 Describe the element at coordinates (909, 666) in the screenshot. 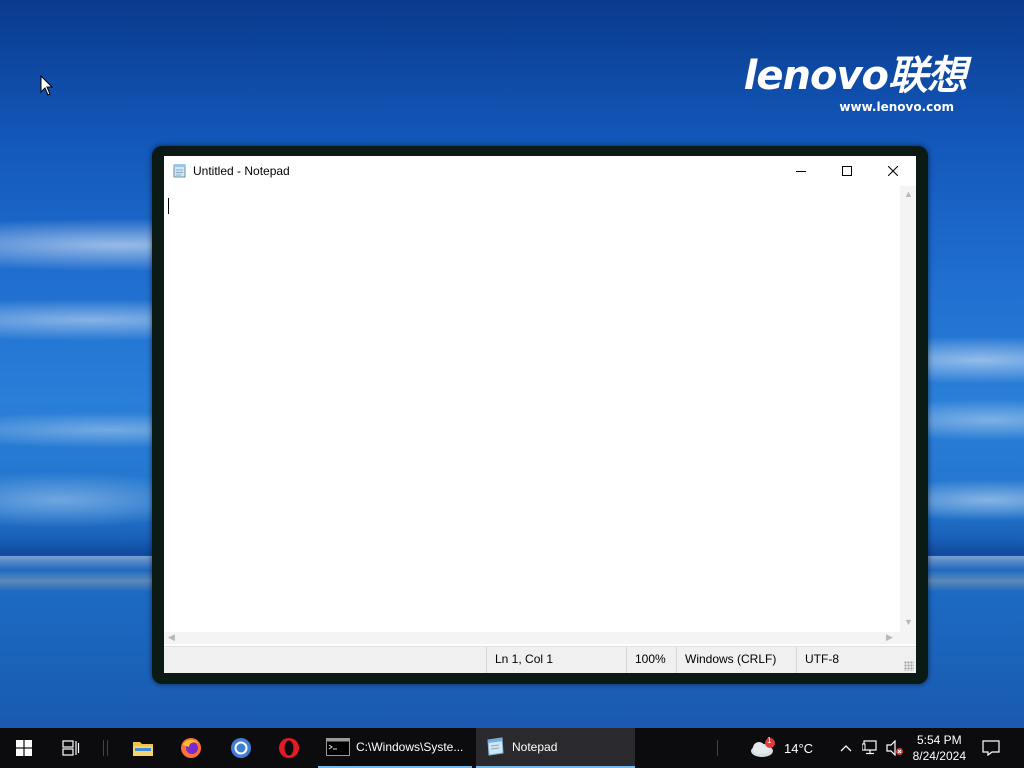

I see `resize-grip-icon` at that location.